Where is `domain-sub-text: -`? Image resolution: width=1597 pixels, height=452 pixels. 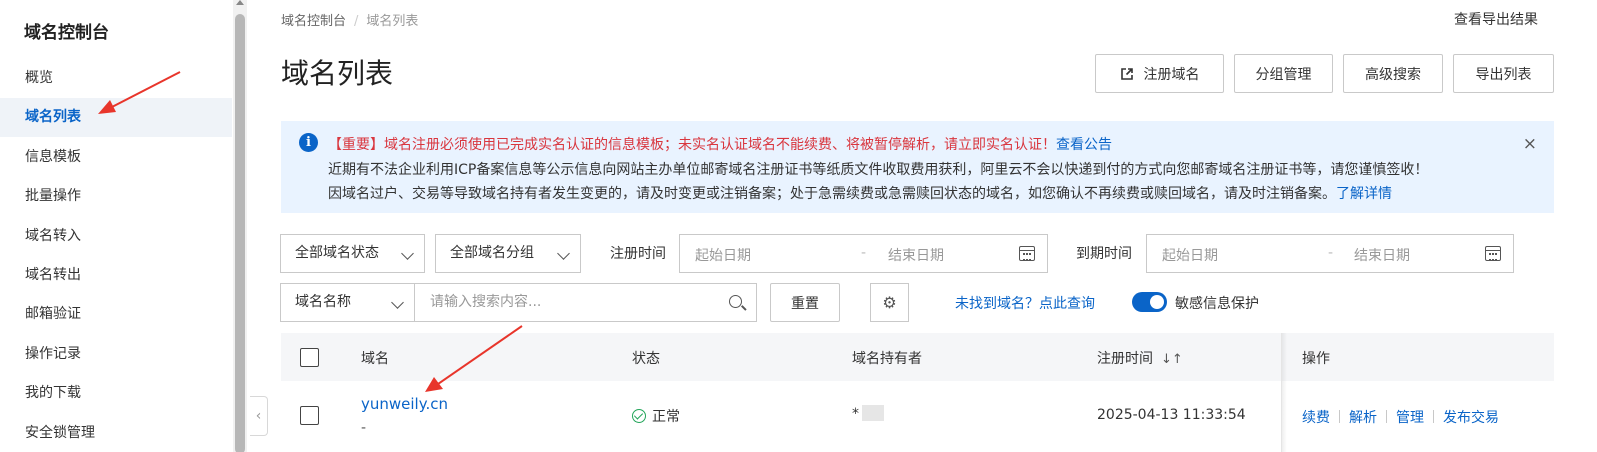
domain-sub-text: - is located at coordinates (364, 428).